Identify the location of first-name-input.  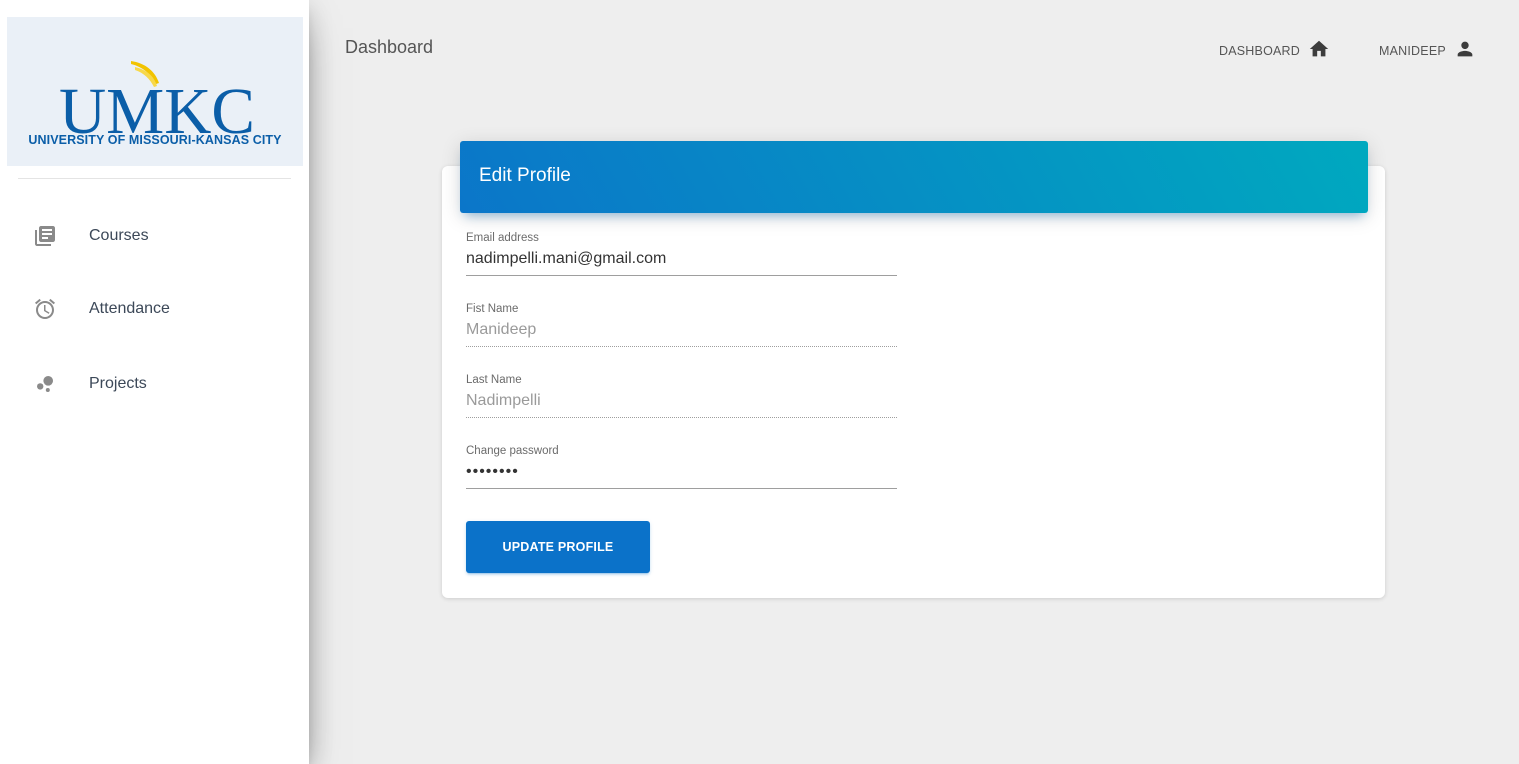
(681, 331).